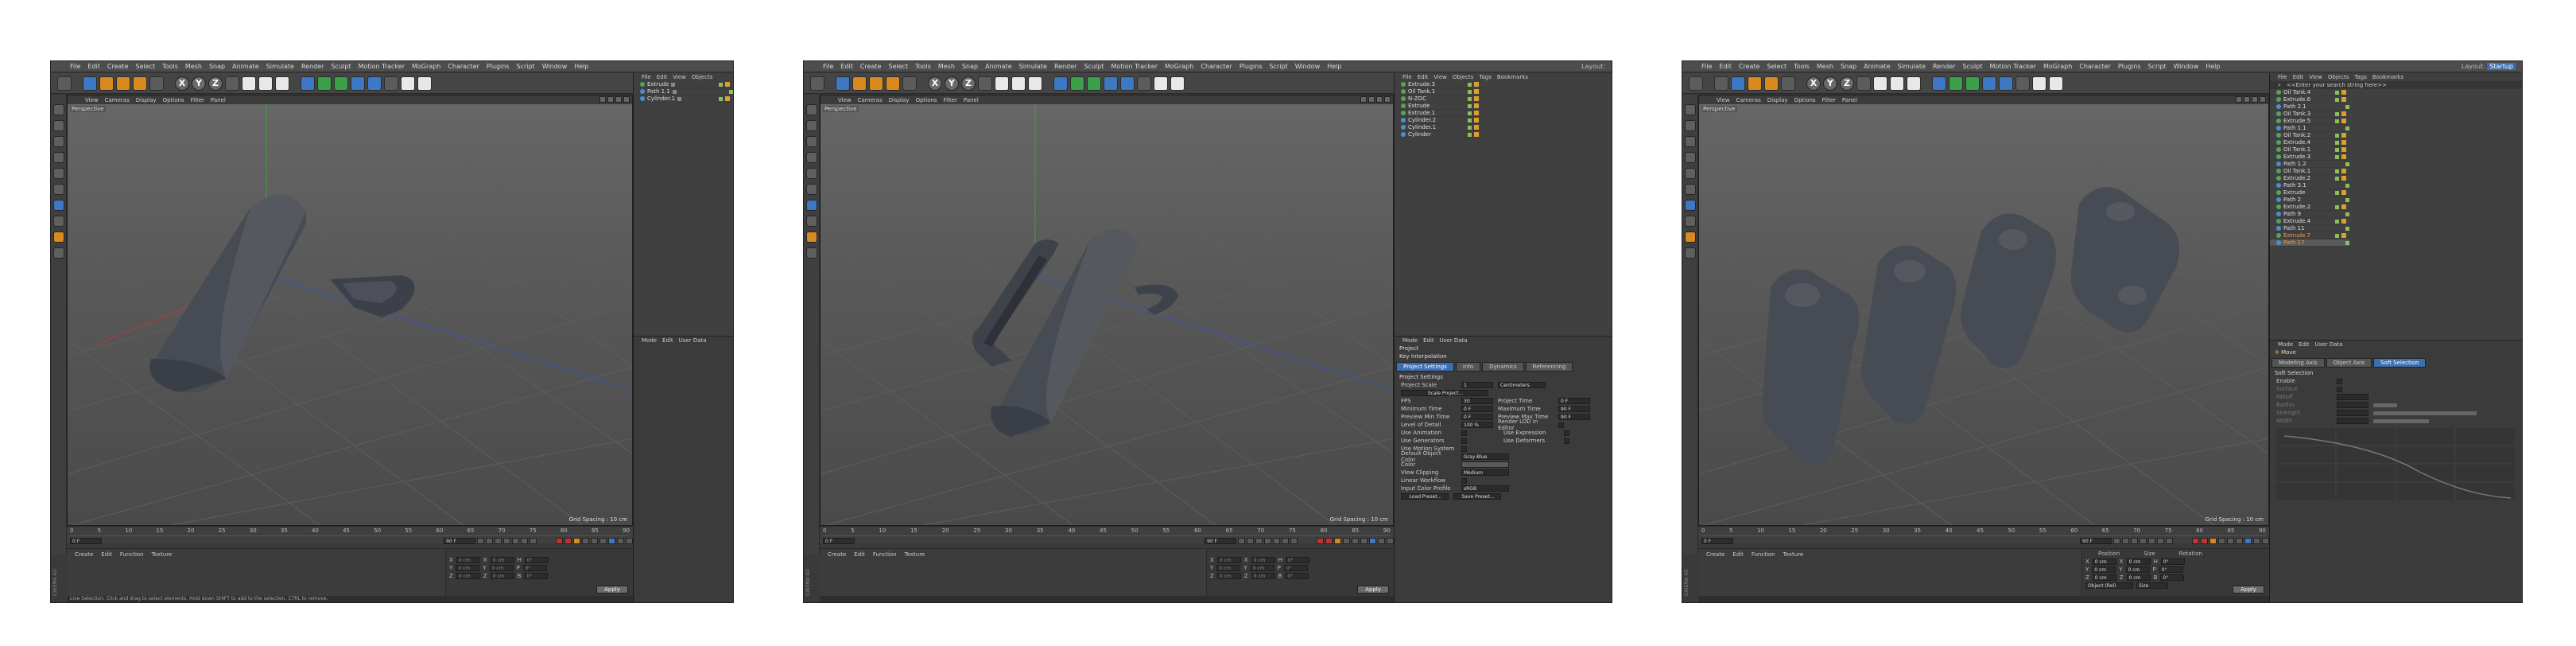  I want to click on list-item: Cylinder.1, so click(1439, 127).